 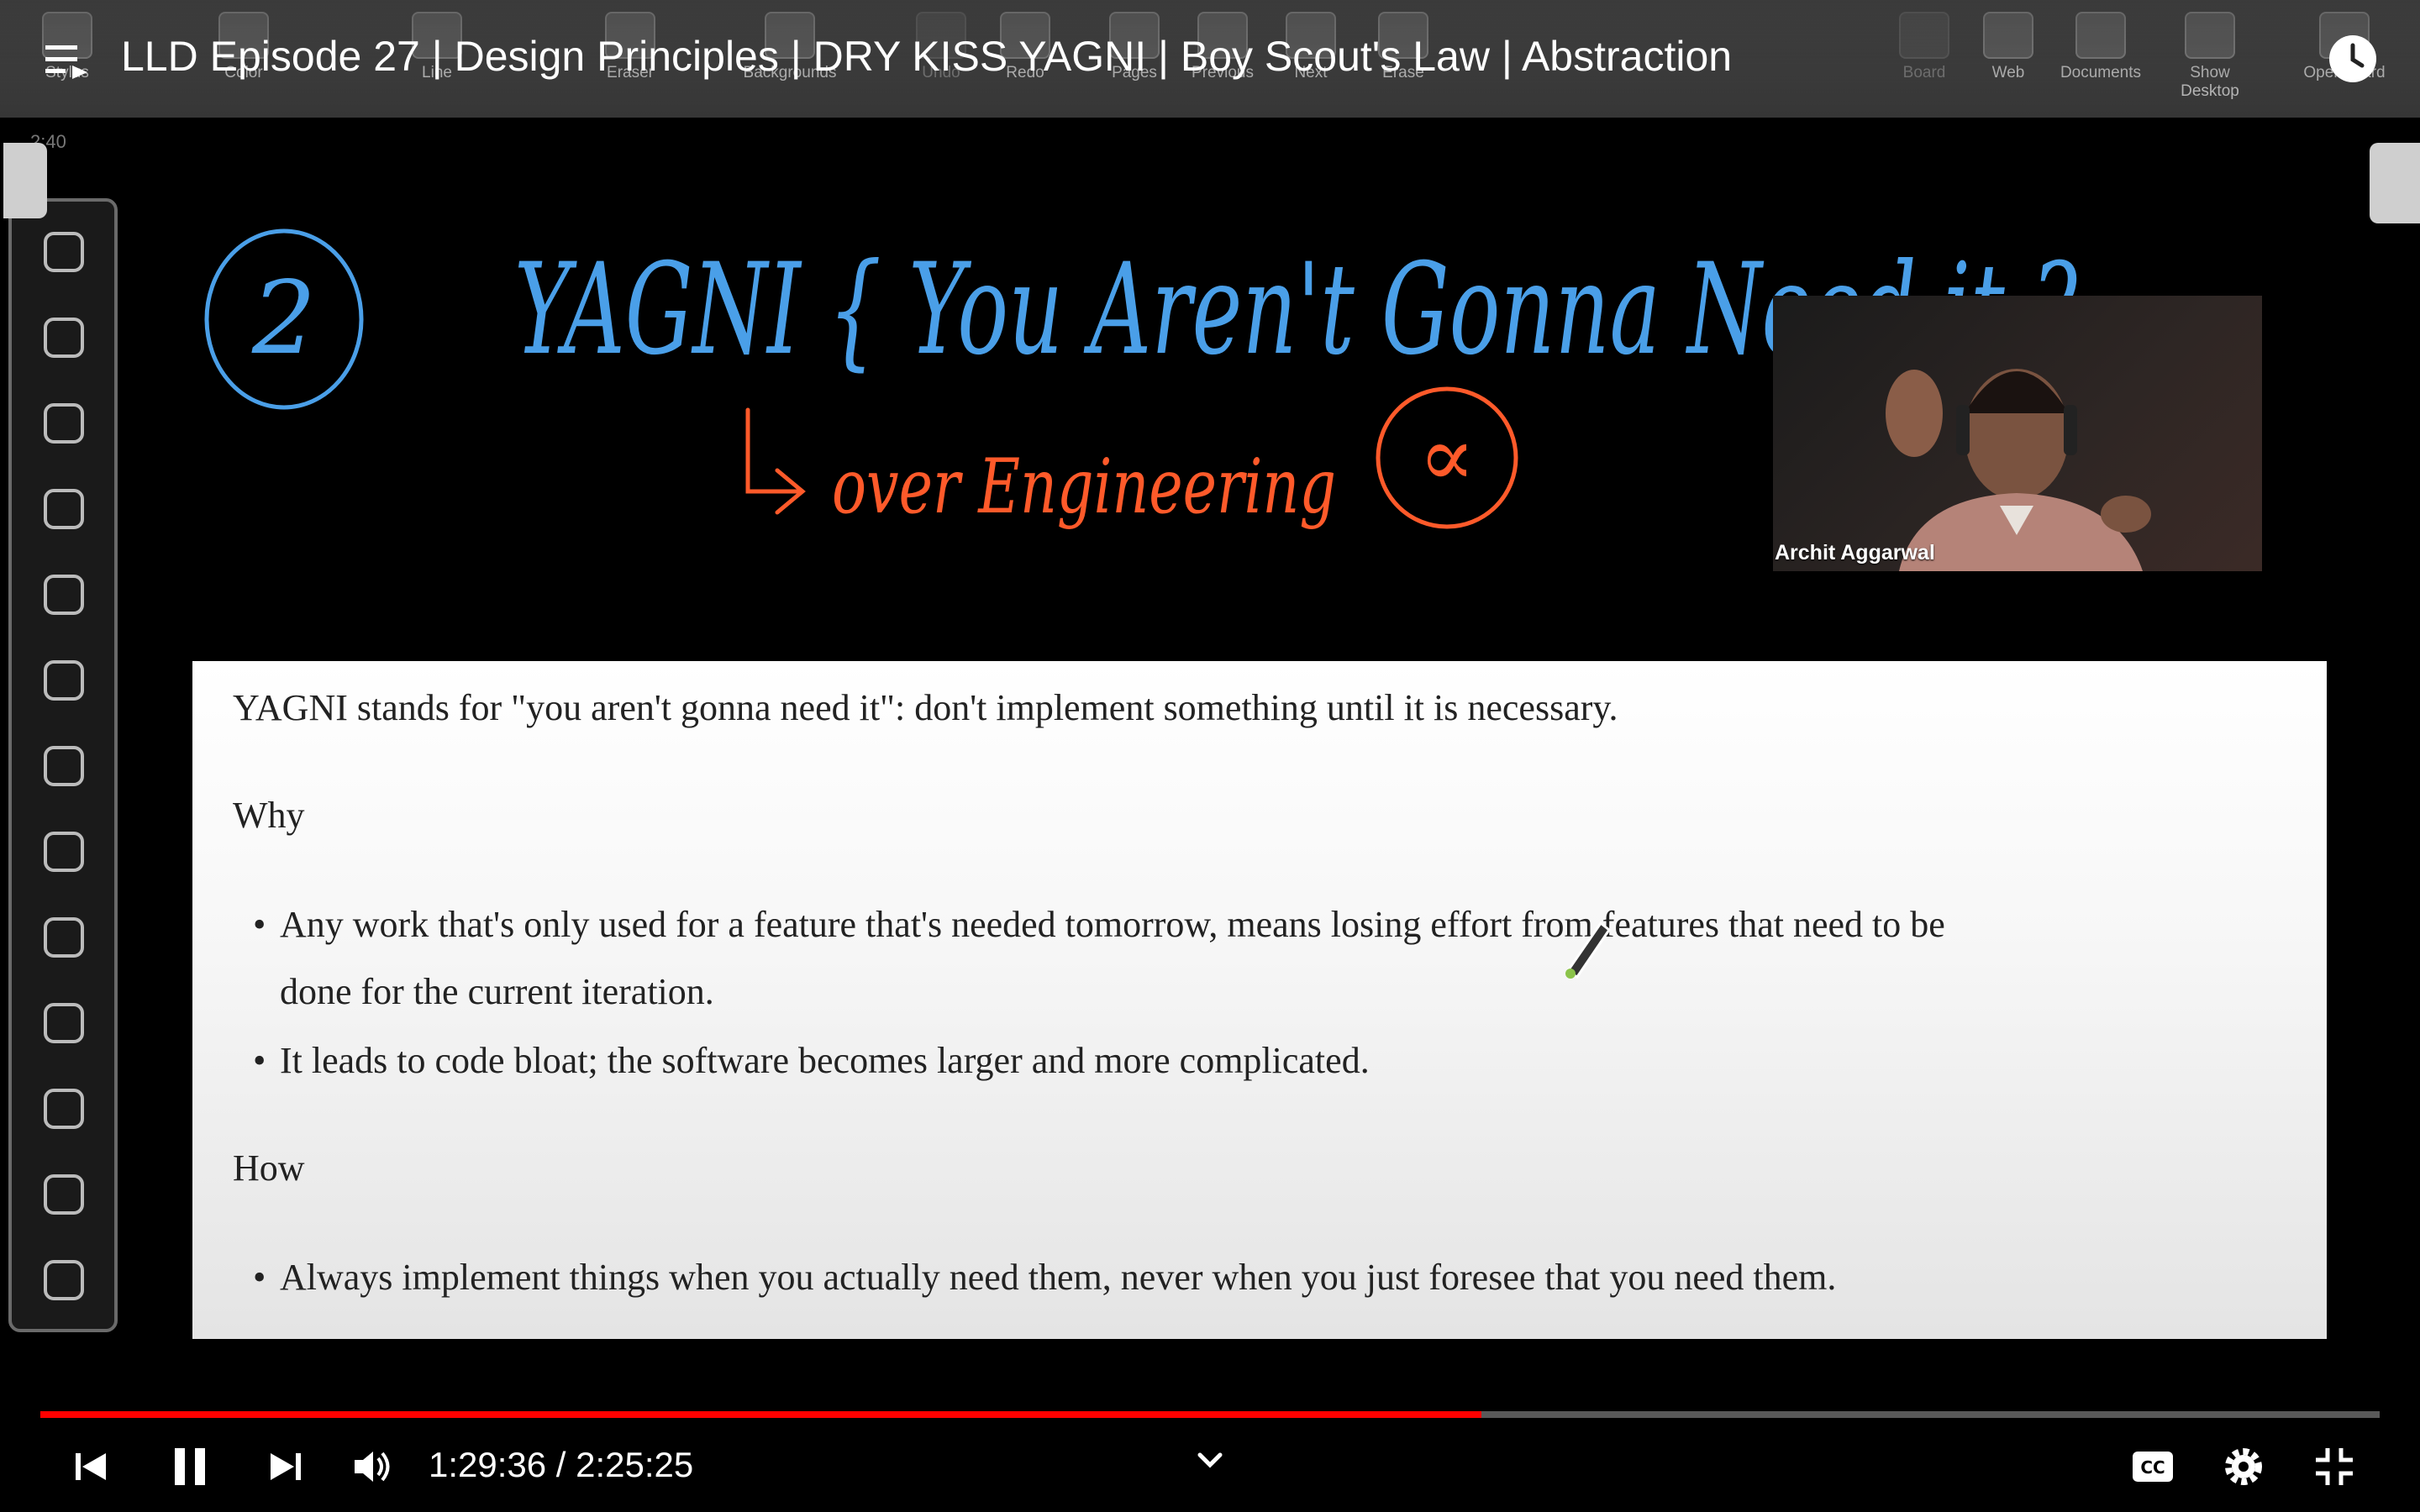 What do you see at coordinates (1589, 950) in the screenshot?
I see `pen-cursor-icon` at bounding box center [1589, 950].